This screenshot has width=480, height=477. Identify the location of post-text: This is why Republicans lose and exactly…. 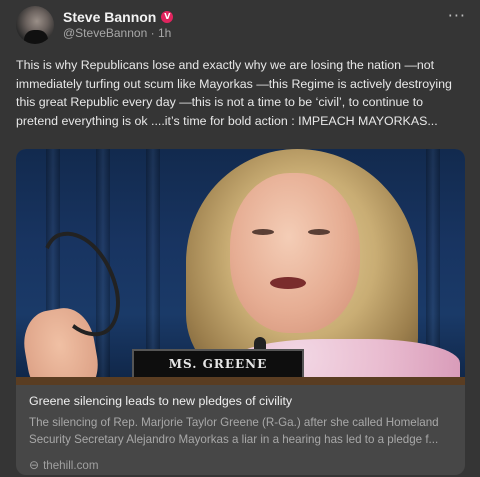
(234, 93).